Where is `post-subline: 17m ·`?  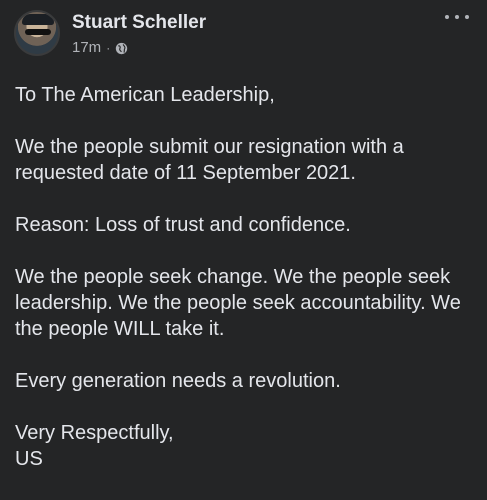 post-subline: 17m · is located at coordinates (139, 48).